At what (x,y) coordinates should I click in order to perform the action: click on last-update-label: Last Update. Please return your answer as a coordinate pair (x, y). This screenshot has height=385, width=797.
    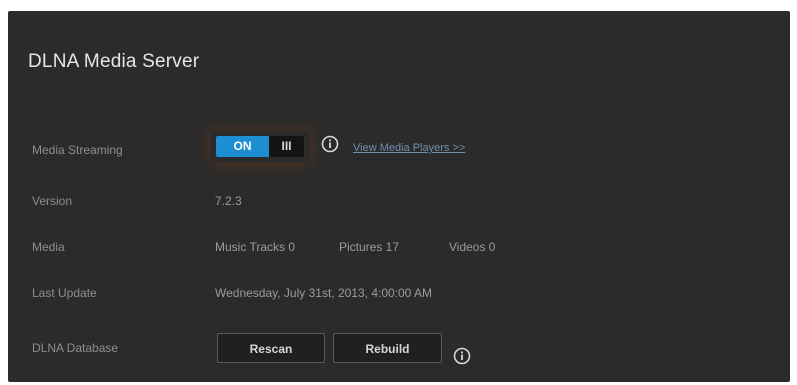
    Looking at the image, I should click on (64, 293).